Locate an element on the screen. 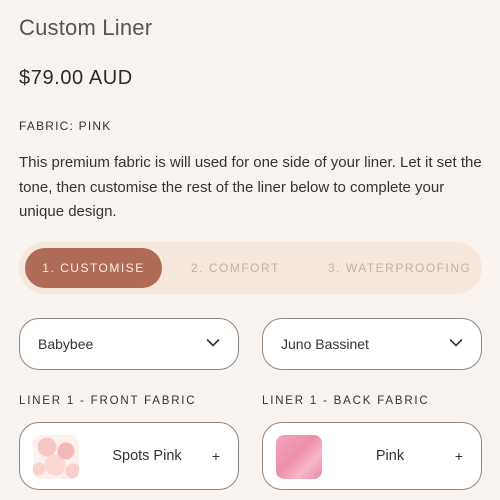 Image resolution: width=500 pixels, height=500 pixels. front-fabric-selector: Spots Pink + is located at coordinates (129, 456).